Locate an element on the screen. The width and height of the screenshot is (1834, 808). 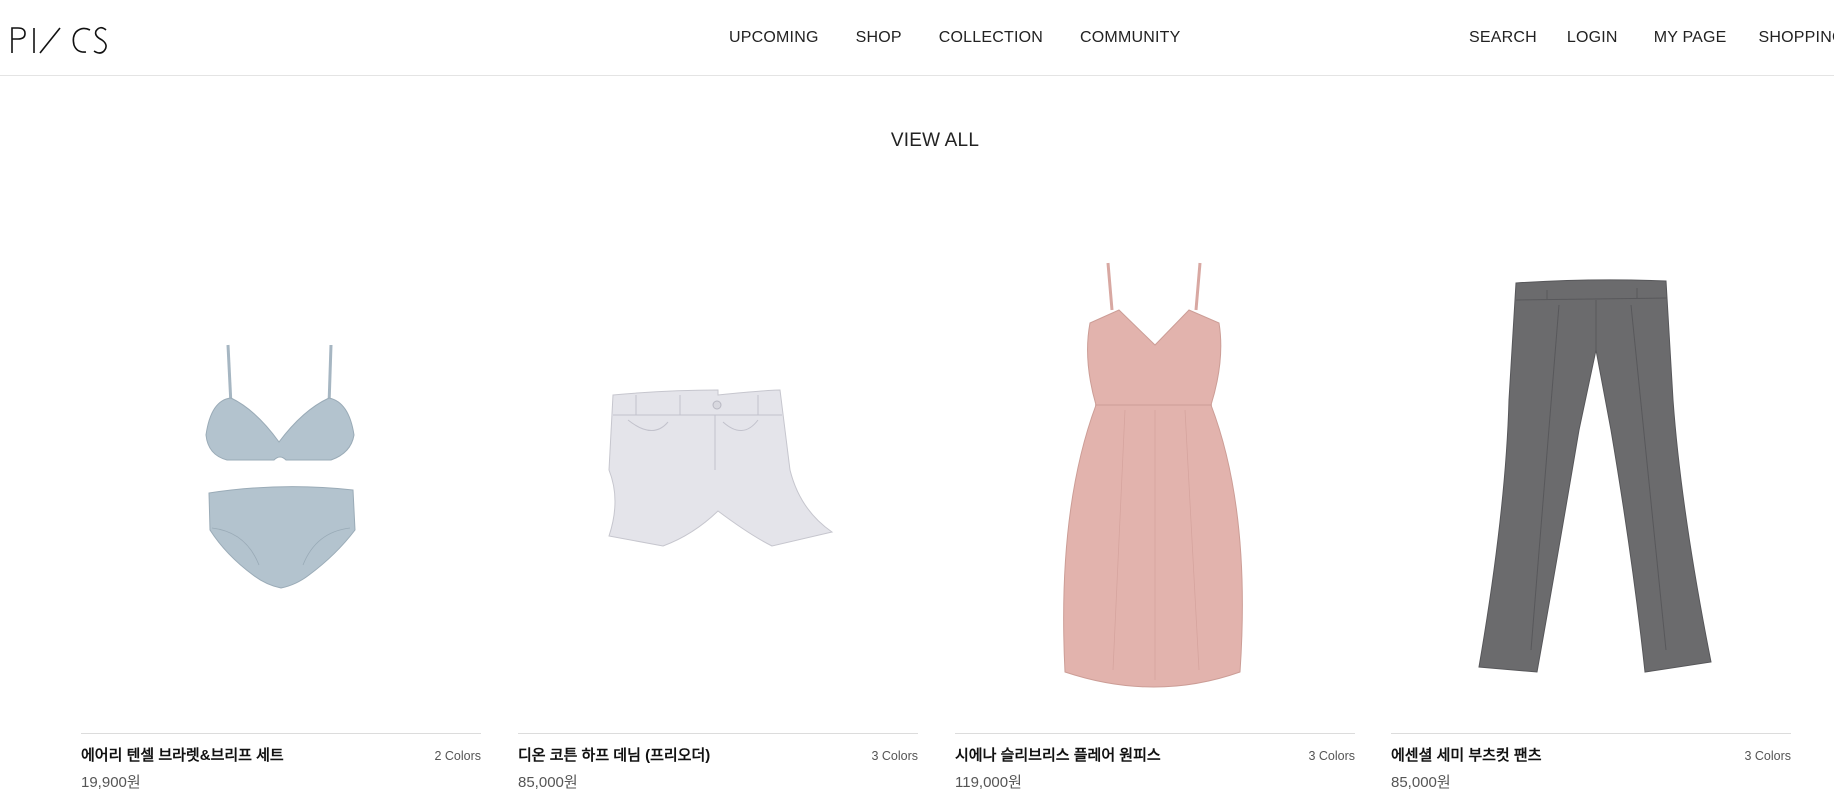
login-link: LOGIN is located at coordinates (1592, 38).